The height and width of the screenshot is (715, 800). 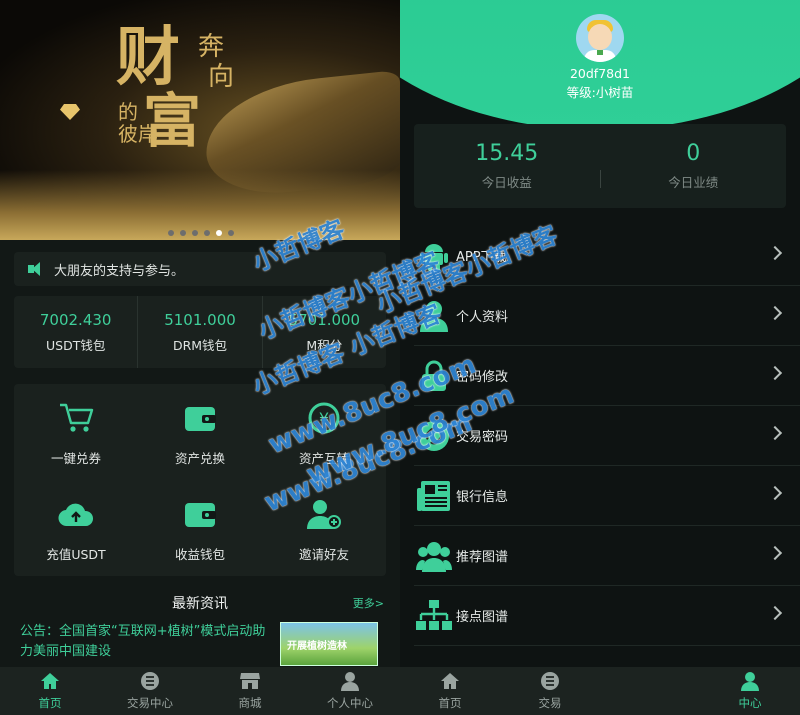 What do you see at coordinates (50, 703) in the screenshot?
I see `tab-label: 首页` at bounding box center [50, 703].